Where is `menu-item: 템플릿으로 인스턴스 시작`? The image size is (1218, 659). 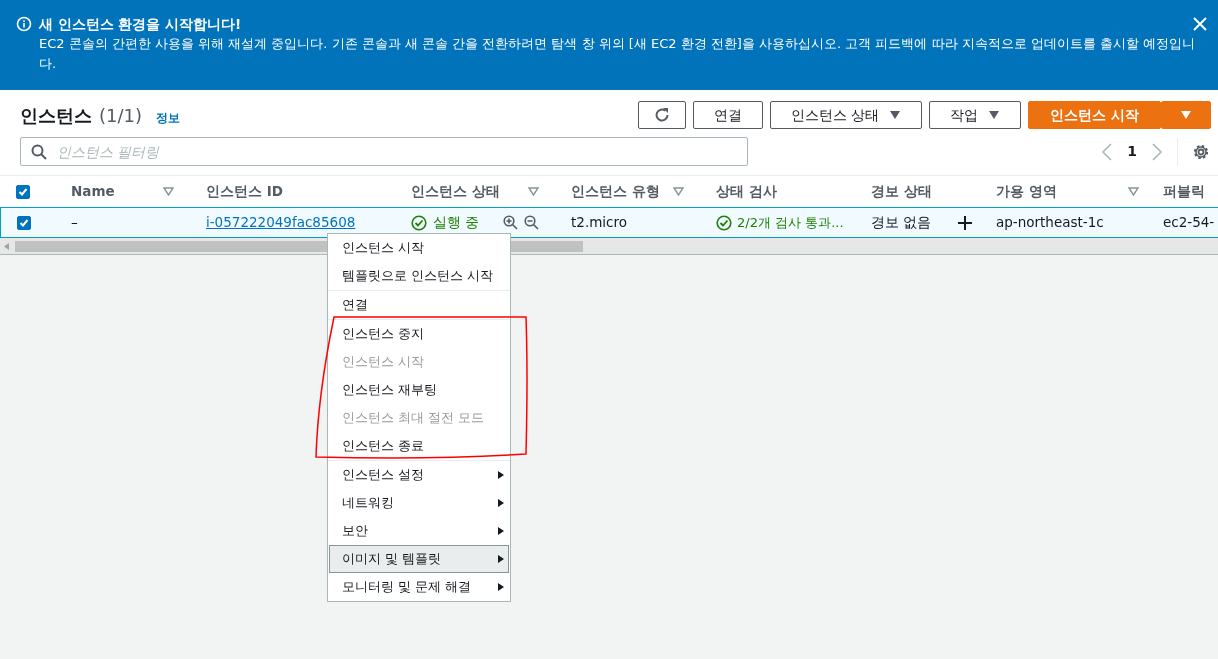 menu-item: 템플릿으로 인스턴스 시작 is located at coordinates (419, 276).